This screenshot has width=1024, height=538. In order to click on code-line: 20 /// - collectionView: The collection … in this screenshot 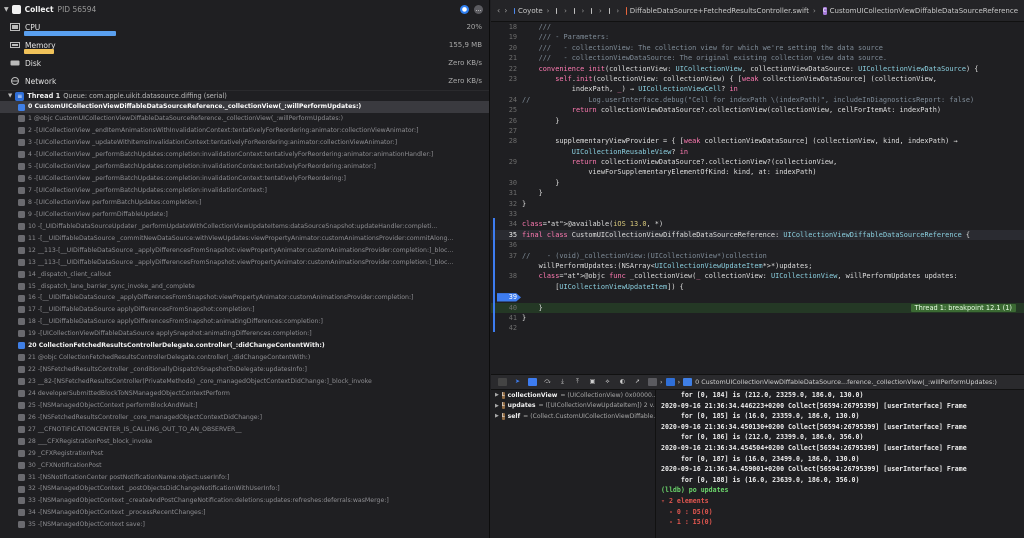, I will do `click(757, 48)`.